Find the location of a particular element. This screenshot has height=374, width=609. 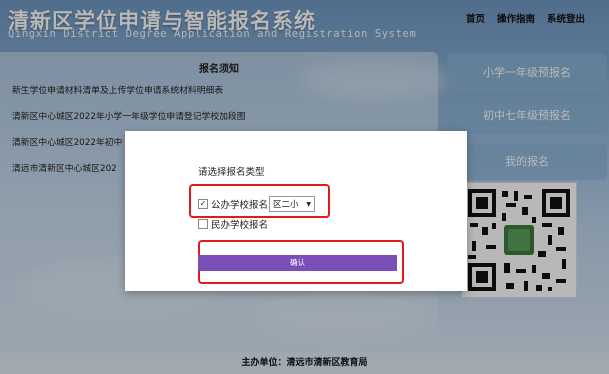

dropdown-arrow-icon: ▼ is located at coordinates (309, 204).